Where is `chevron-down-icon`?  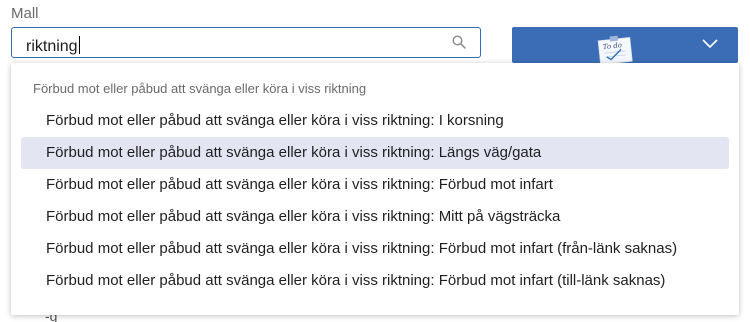 chevron-down-icon is located at coordinates (710, 44).